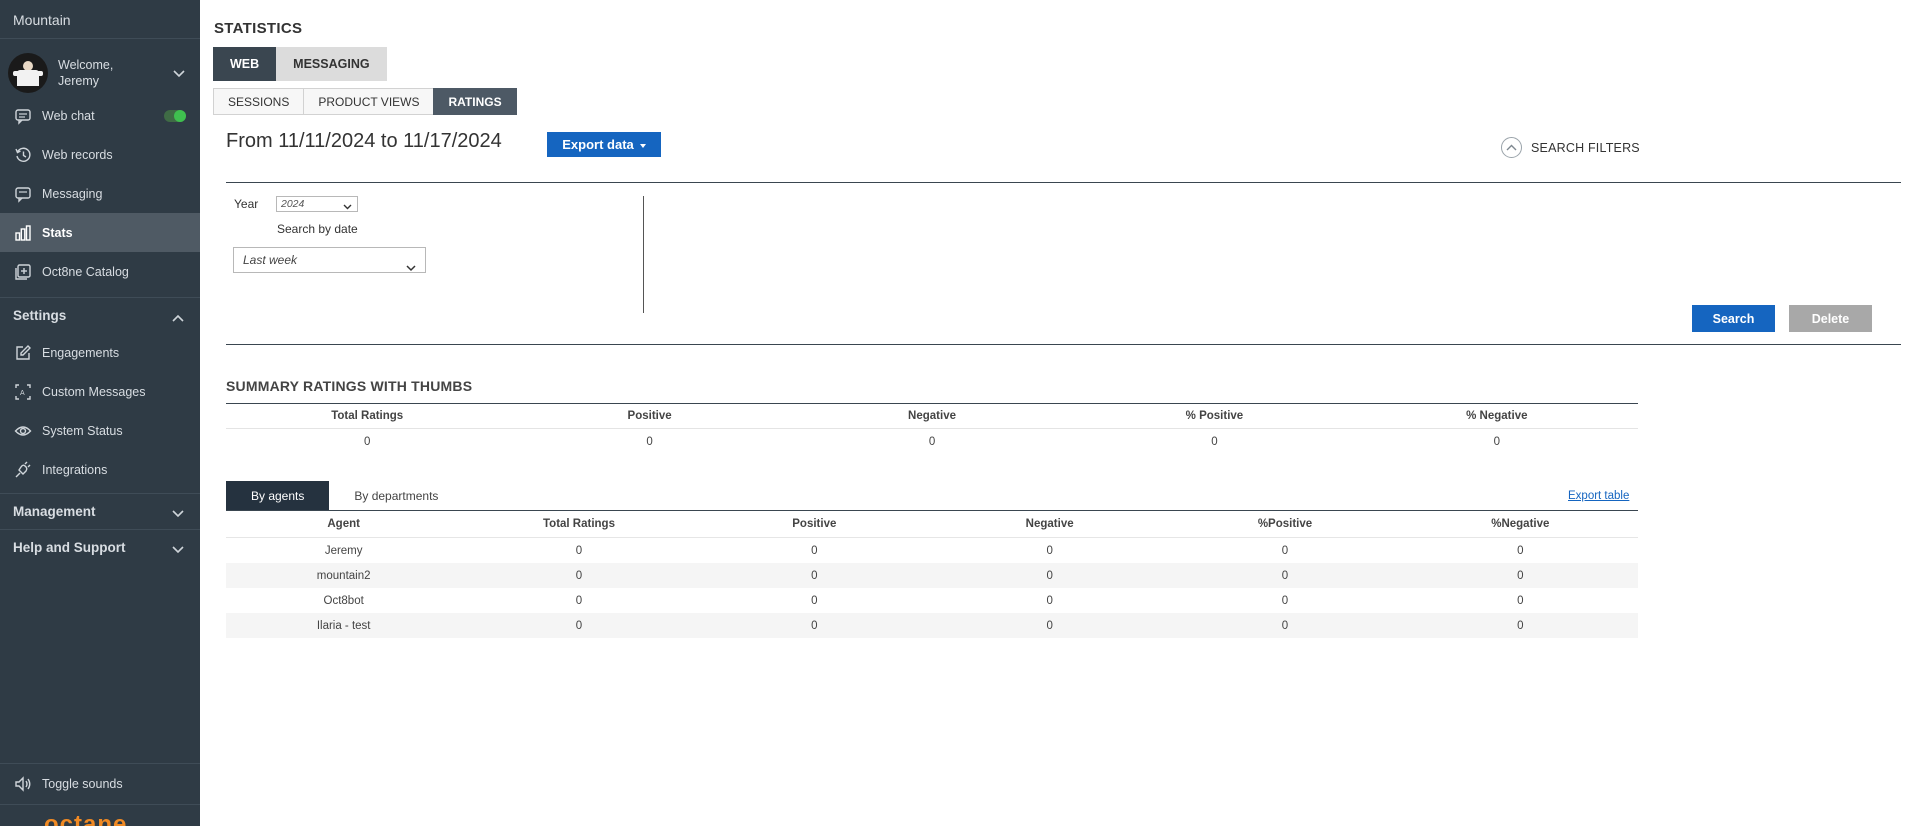  I want to click on sidebar-item-web-records: Web records, so click(100, 154).